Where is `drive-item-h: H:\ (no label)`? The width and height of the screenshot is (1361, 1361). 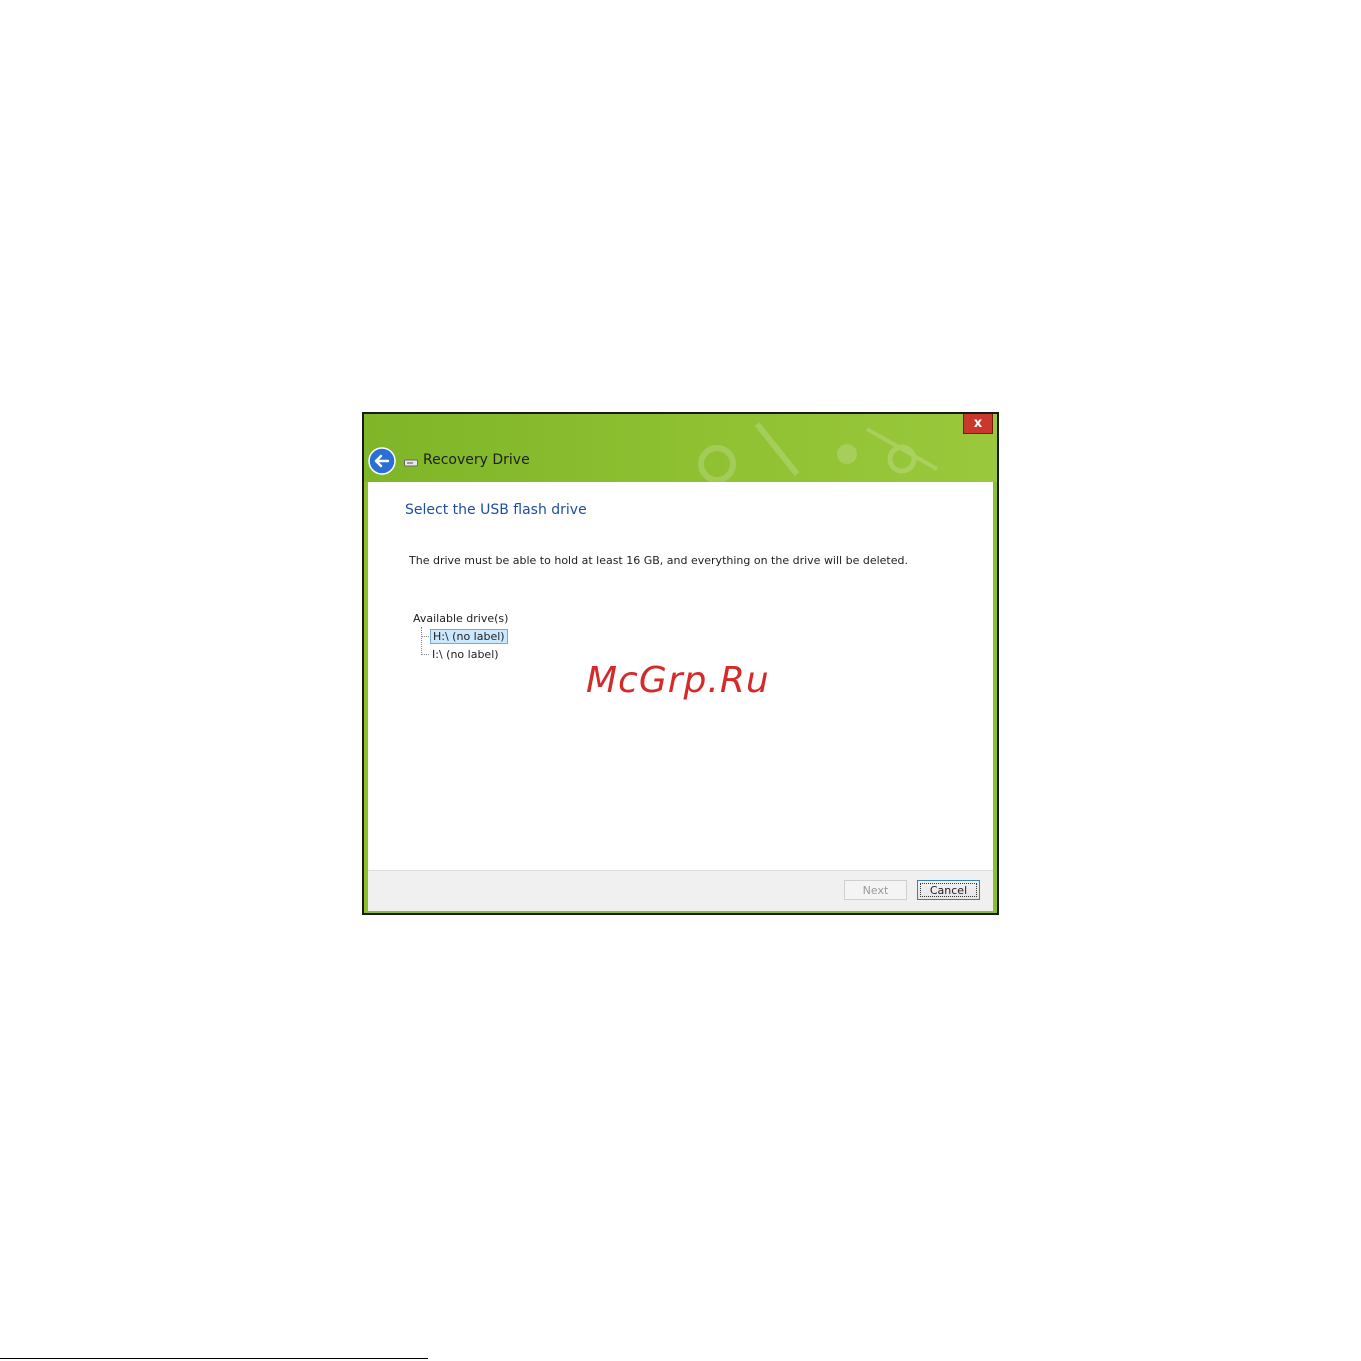
drive-item-h: H:\ (no label) is located at coordinates (469, 636).